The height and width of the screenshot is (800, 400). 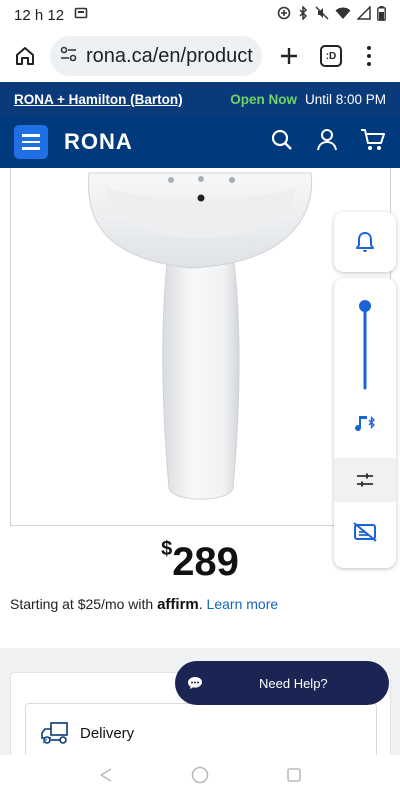 I want to click on status-time: 12 h 12, so click(x=39, y=15).